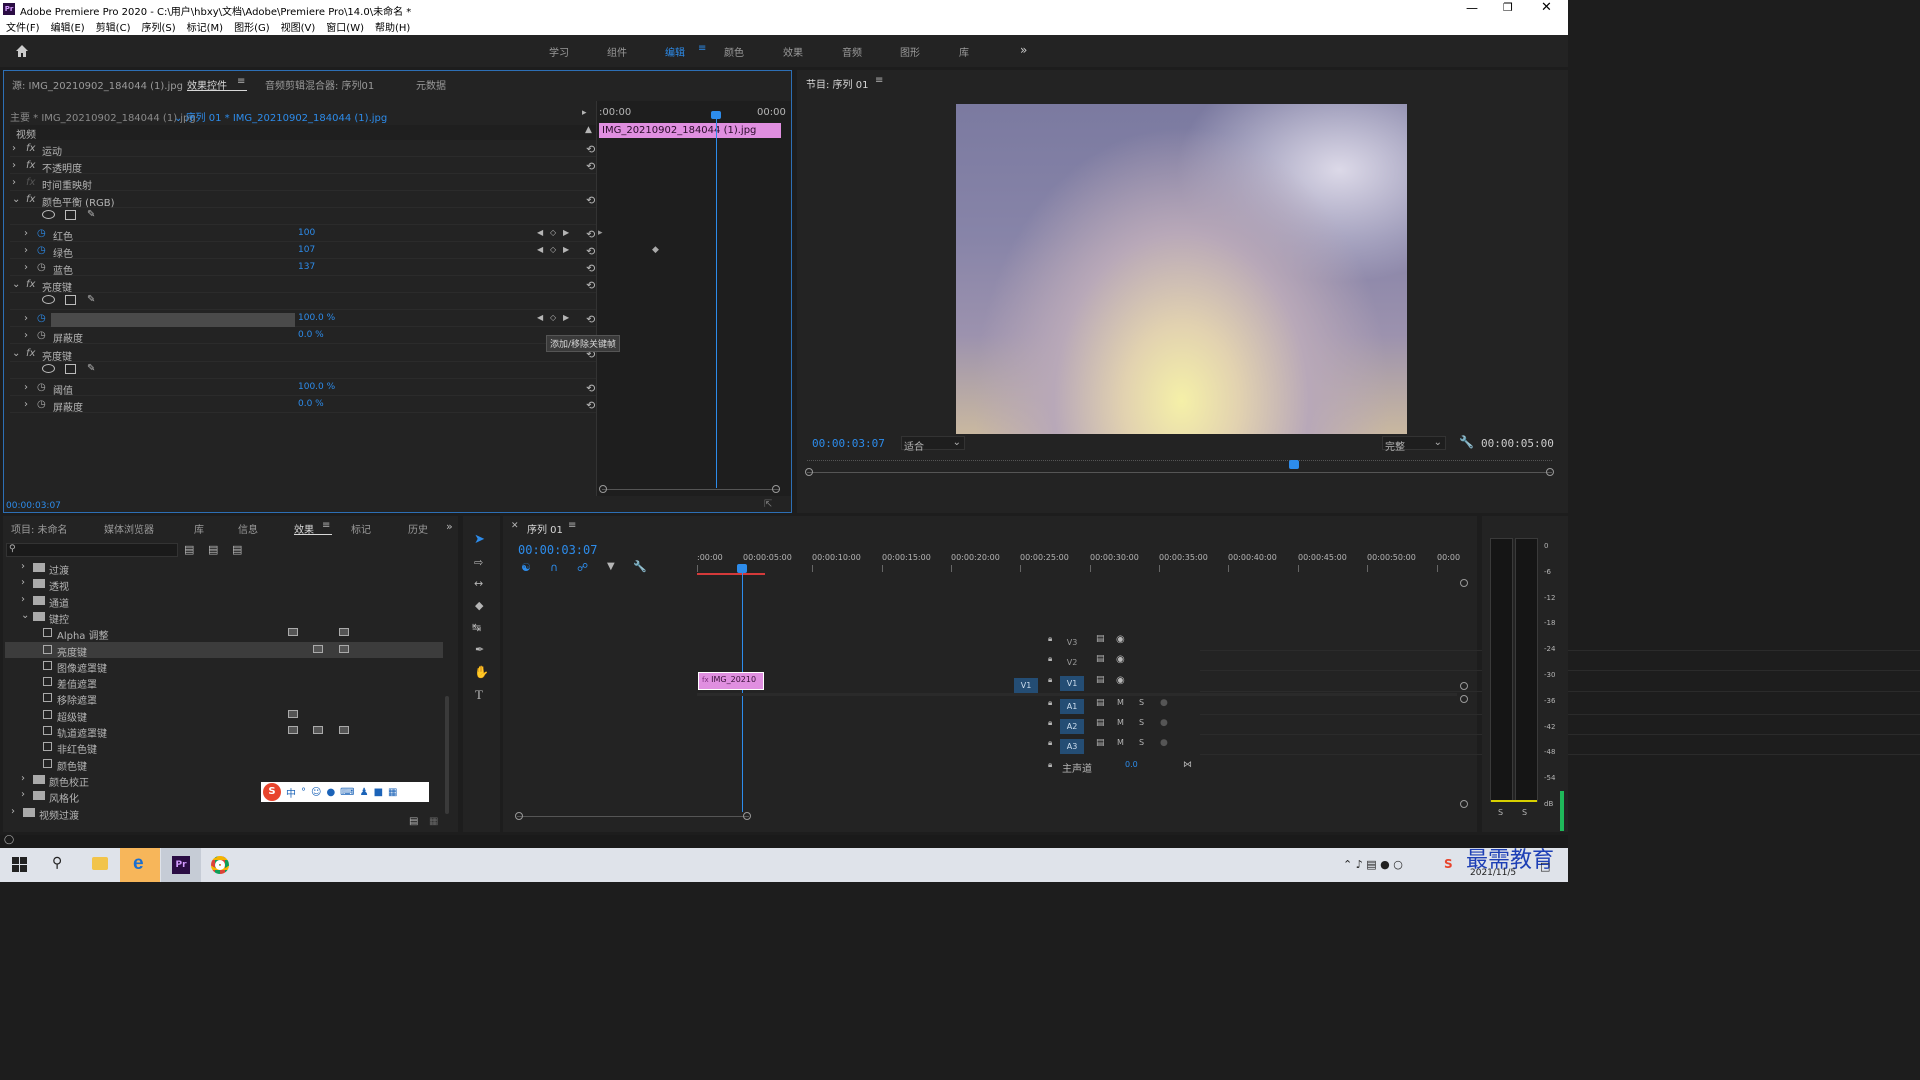 This screenshot has height=1080, width=1920. What do you see at coordinates (1546, 7) in the screenshot?
I see `close-button: ✕` at bounding box center [1546, 7].